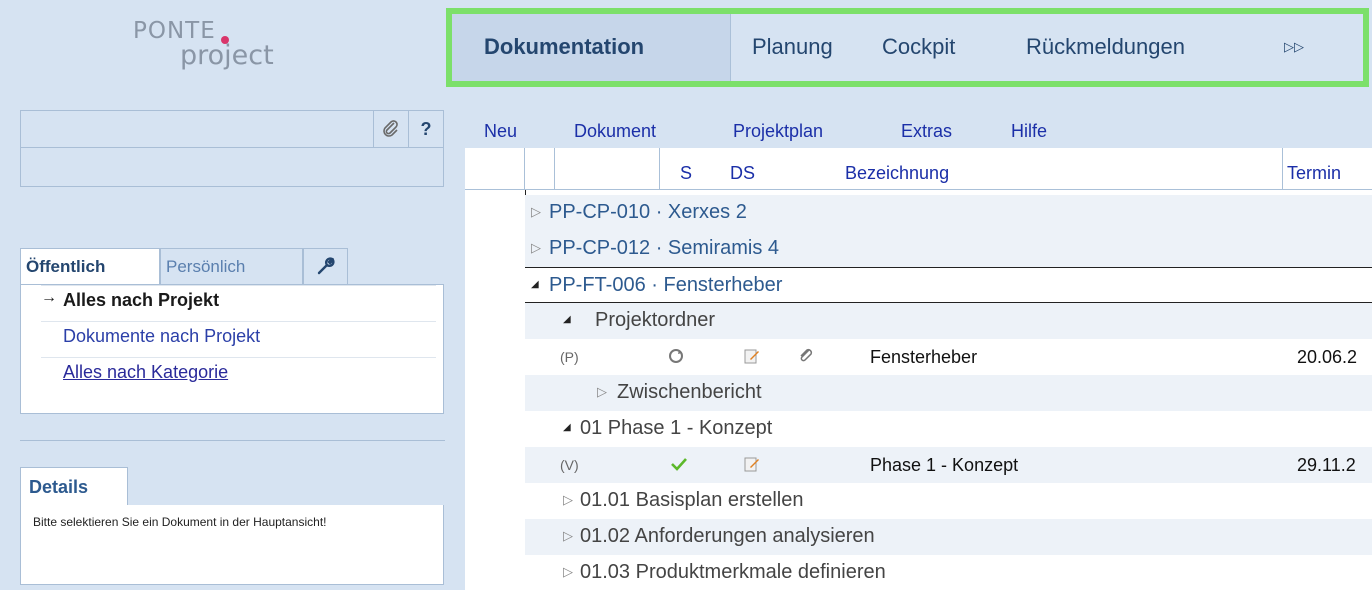 Image resolution: width=1372 pixels, height=590 pixels. What do you see at coordinates (686, 173) in the screenshot?
I see `header-s: S` at bounding box center [686, 173].